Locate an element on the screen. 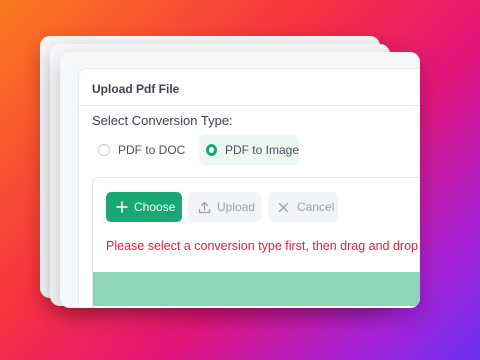 The image size is (480, 360). radio-label: PDF to Image is located at coordinates (261, 150).